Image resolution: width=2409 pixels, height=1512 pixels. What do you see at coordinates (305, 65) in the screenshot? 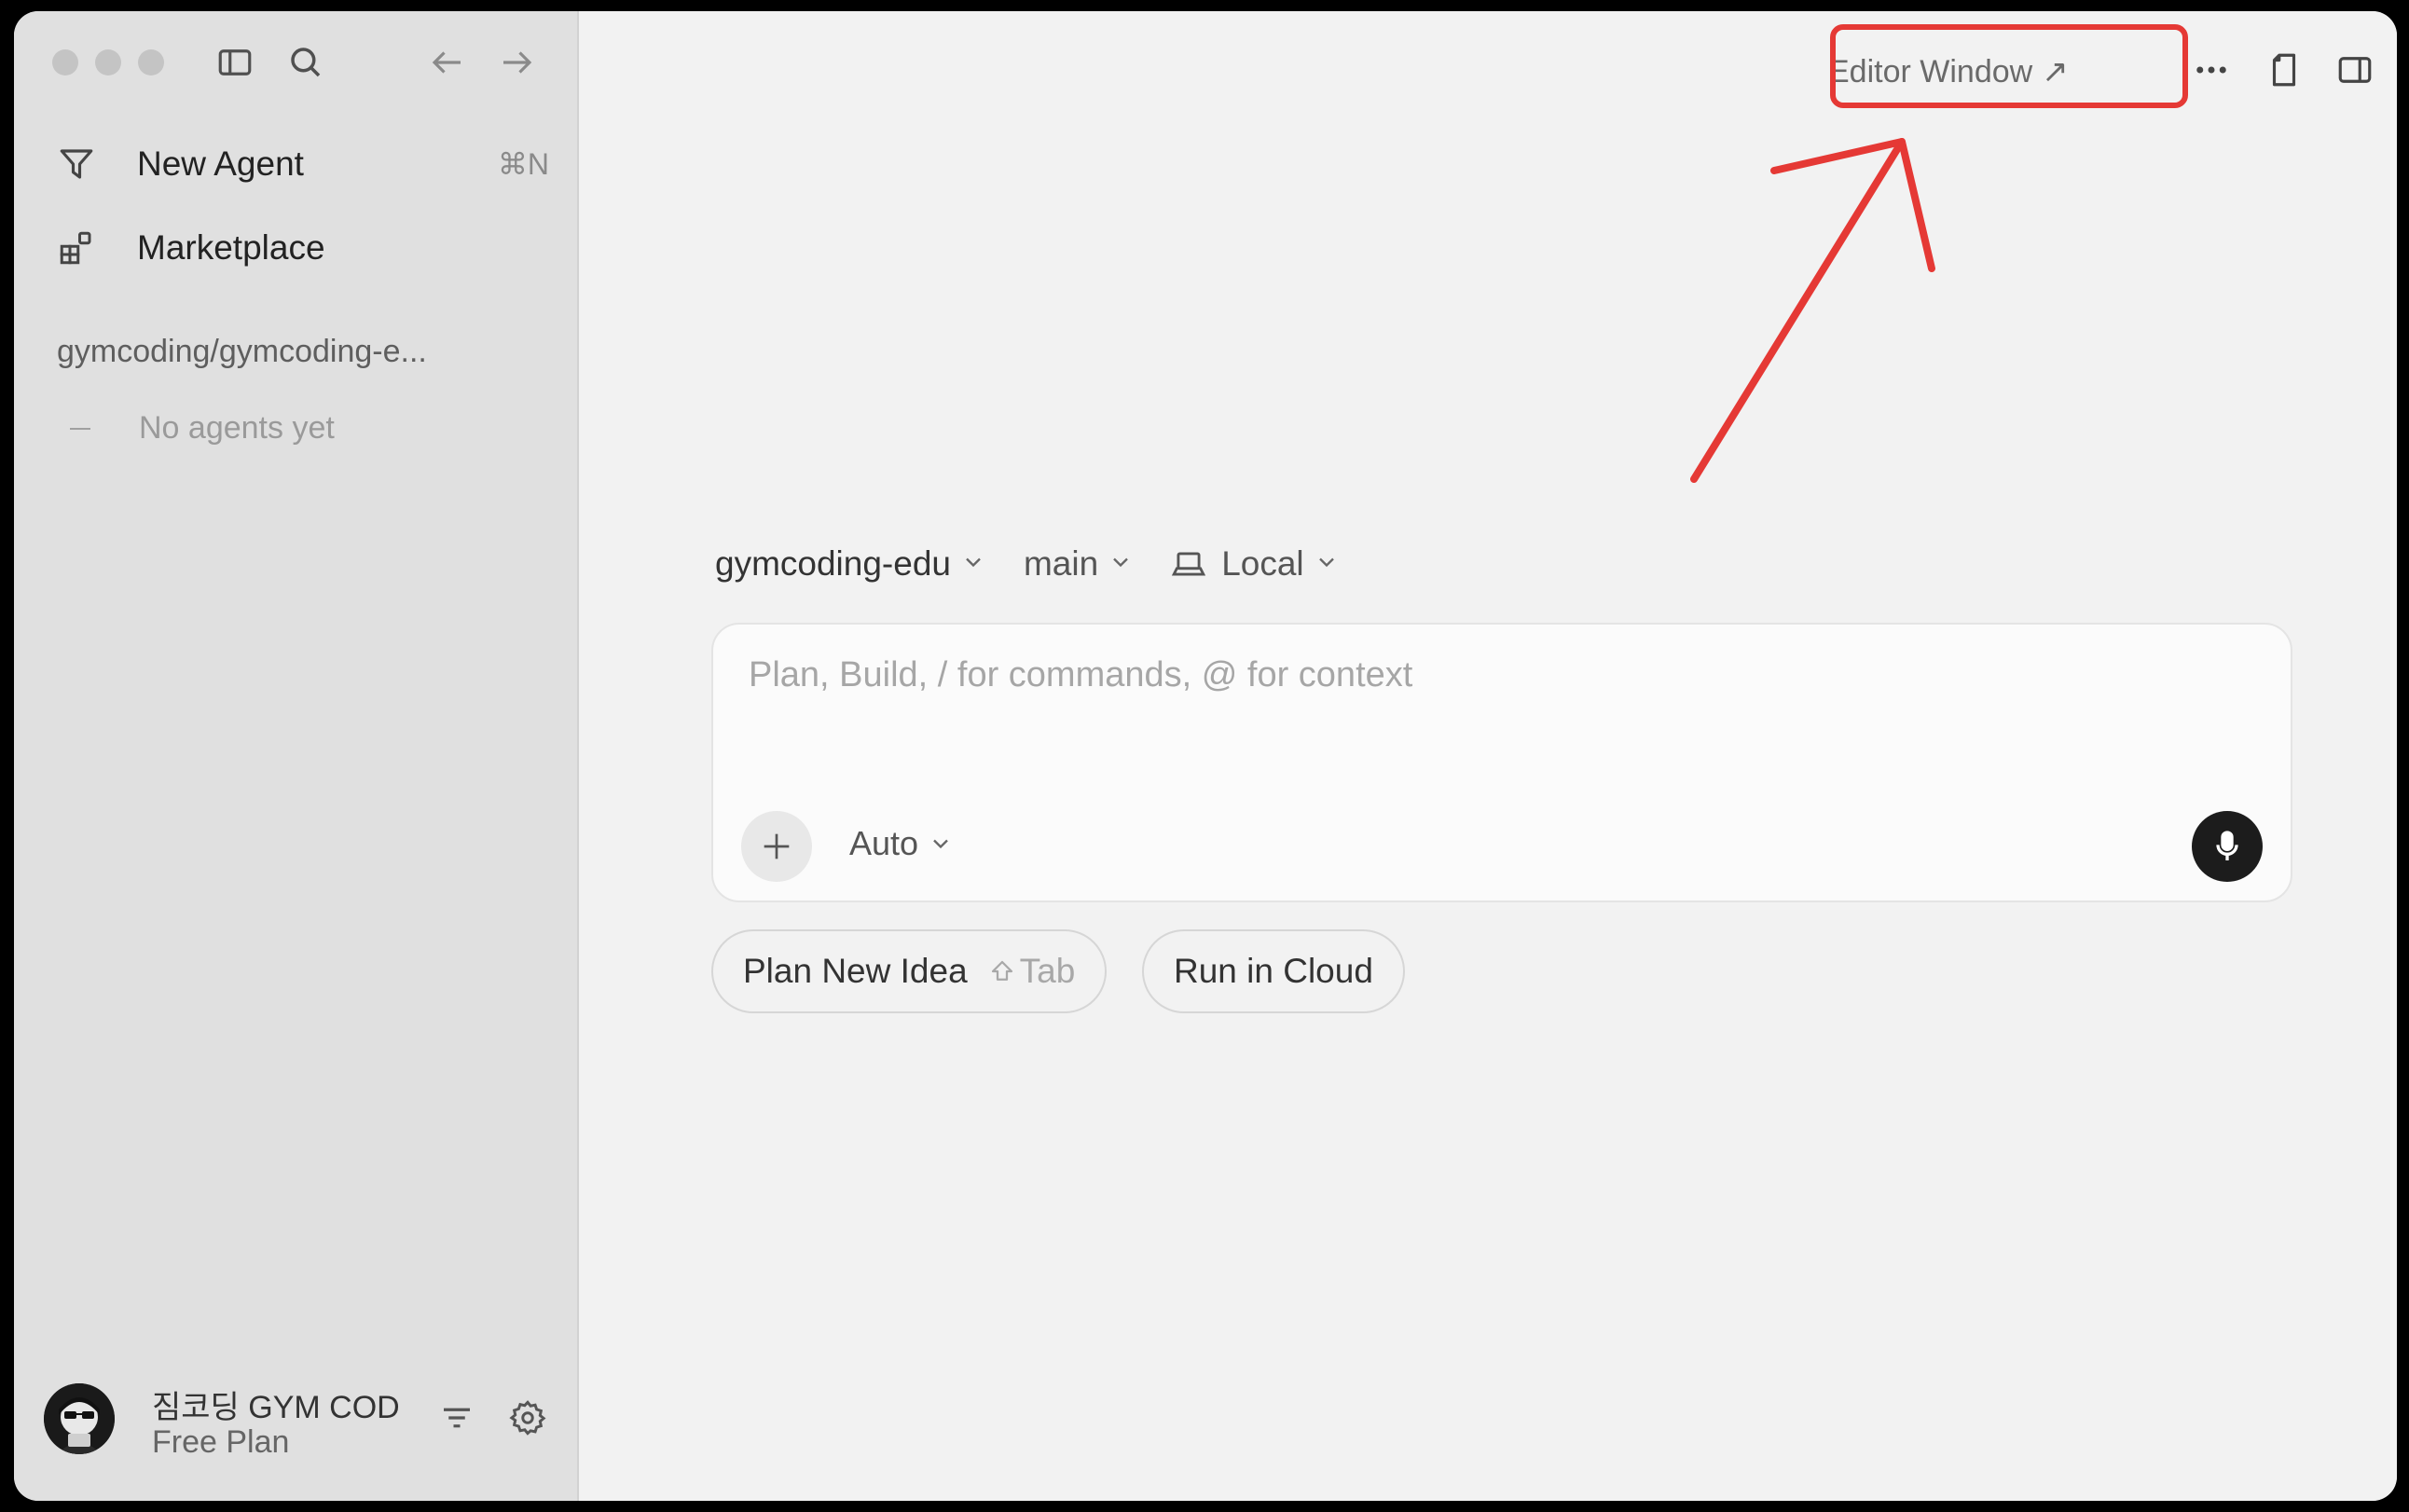
I see `search-icon` at bounding box center [305, 65].